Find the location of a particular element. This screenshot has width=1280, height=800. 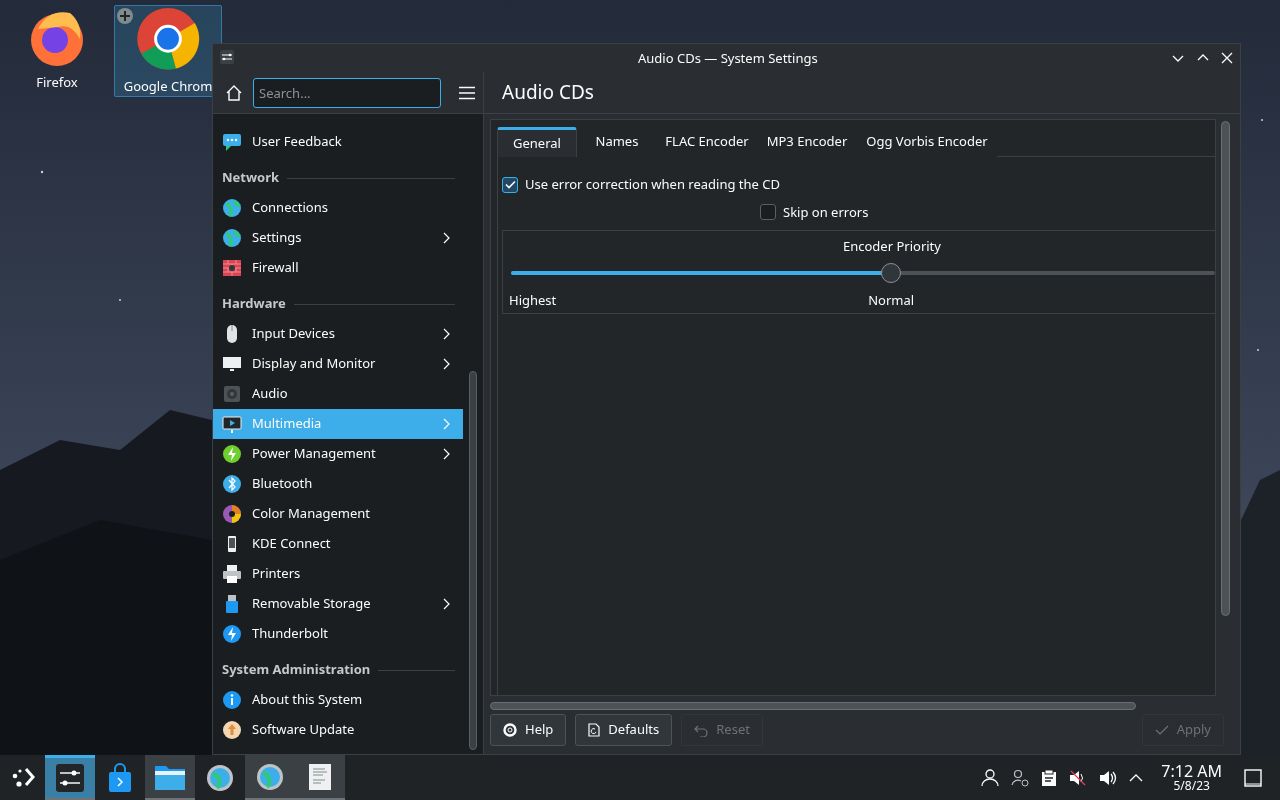

caret-up-icon is located at coordinates (1136, 777).